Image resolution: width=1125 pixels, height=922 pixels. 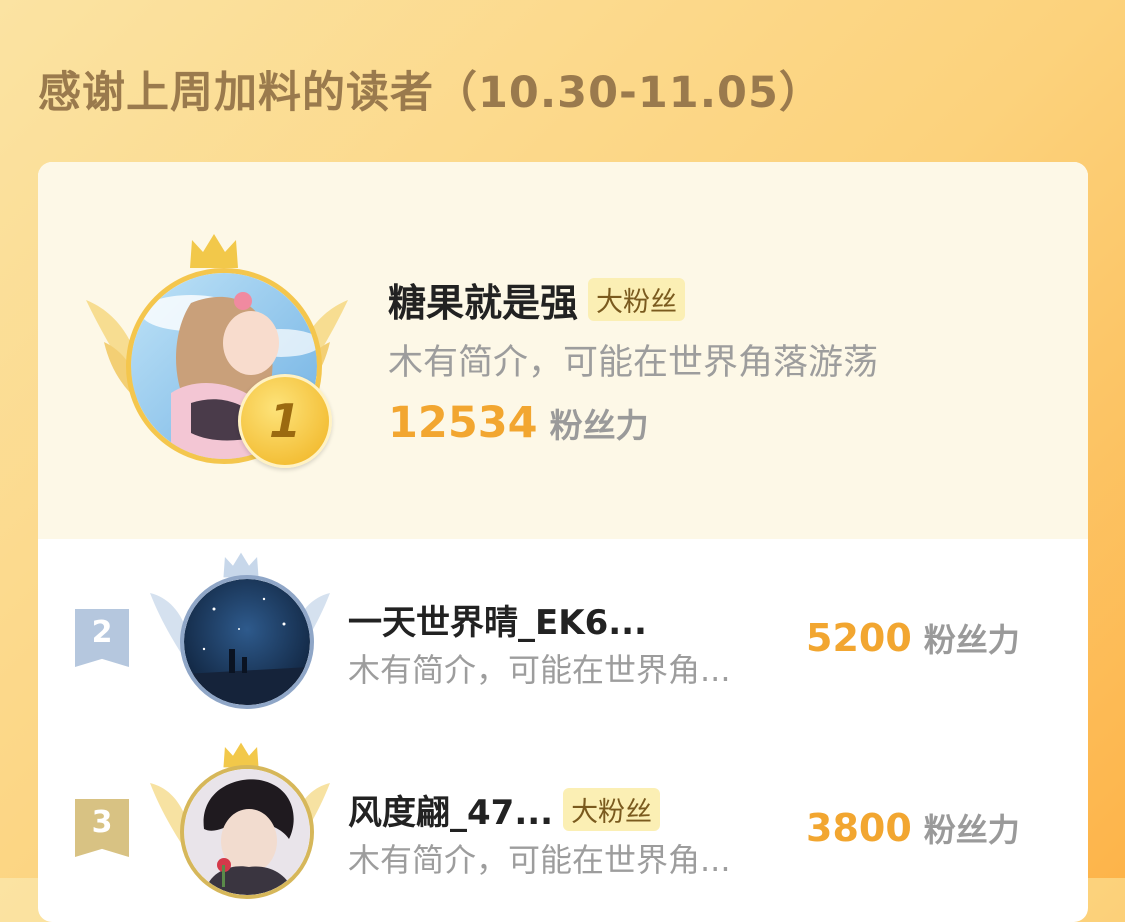 What do you see at coordinates (859, 638) in the screenshot?
I see `fan-power-value: 5200` at bounding box center [859, 638].